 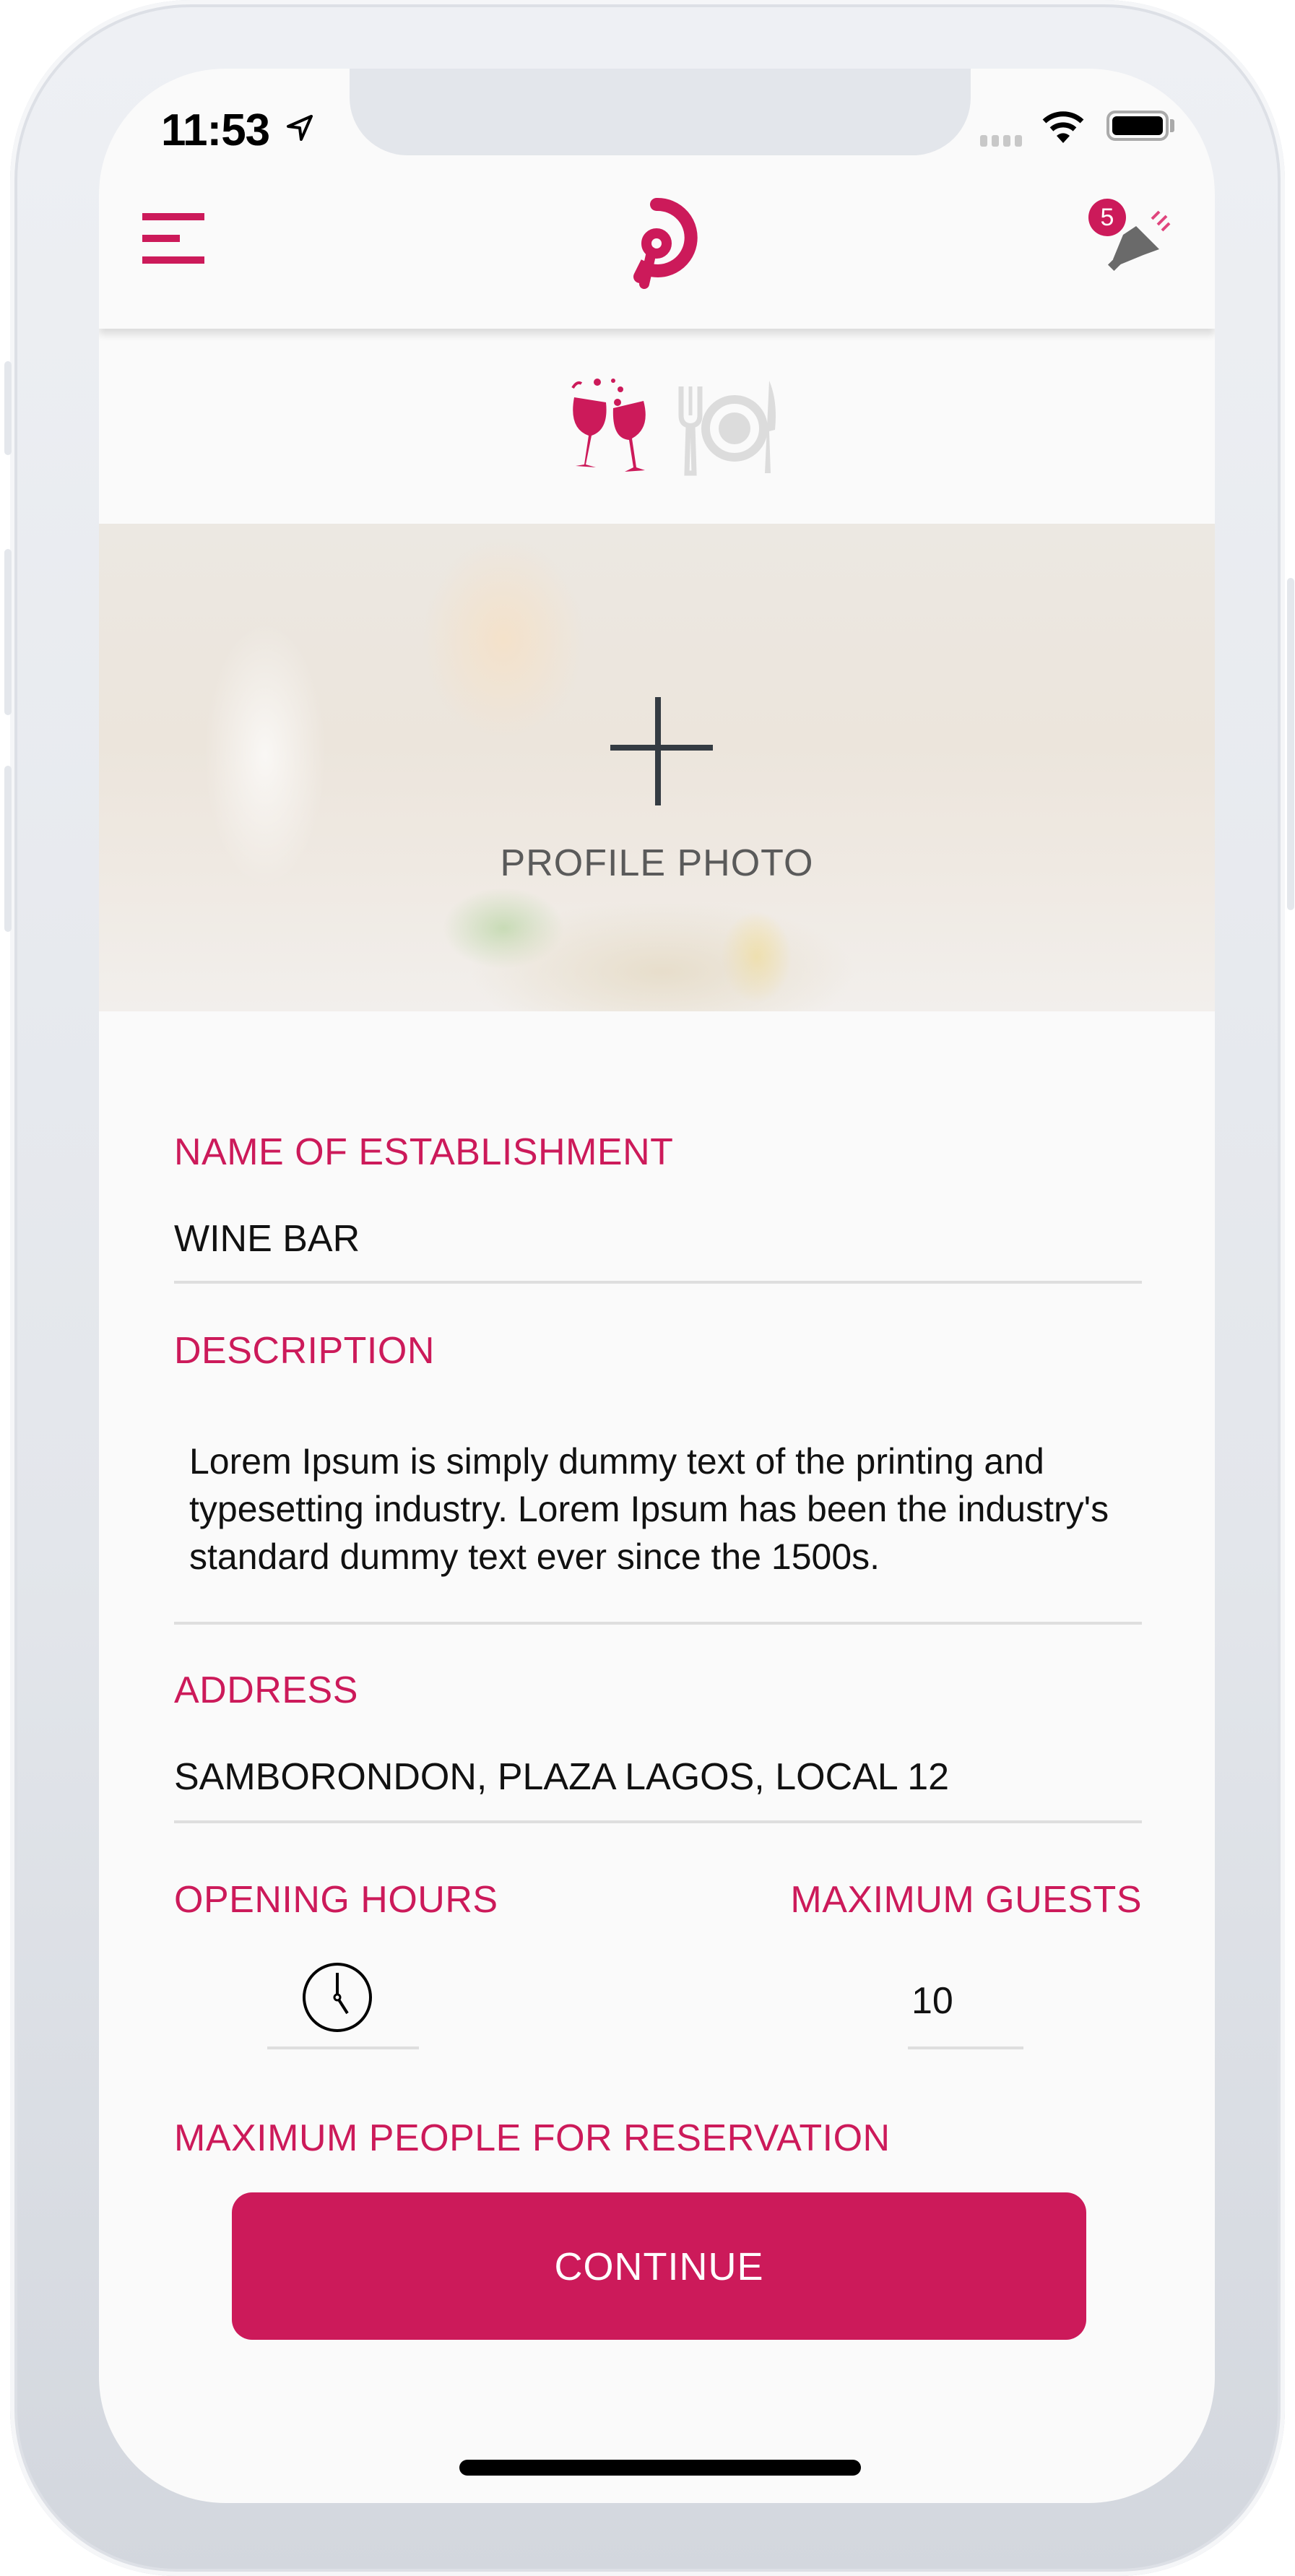 What do you see at coordinates (657, 863) in the screenshot?
I see `profile-photo-label: PROFILE PHOTO` at bounding box center [657, 863].